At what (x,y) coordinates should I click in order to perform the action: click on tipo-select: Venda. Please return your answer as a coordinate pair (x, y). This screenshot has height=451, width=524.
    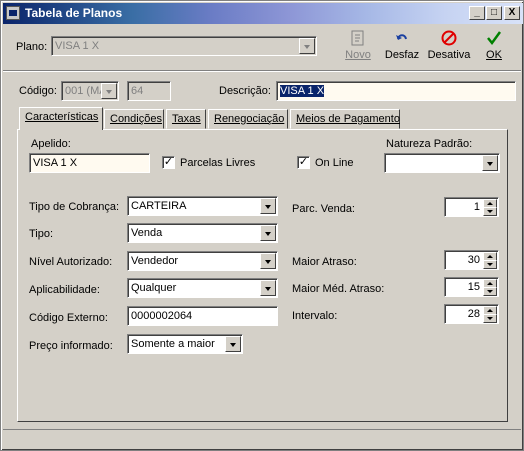
    Looking at the image, I should click on (202, 233).